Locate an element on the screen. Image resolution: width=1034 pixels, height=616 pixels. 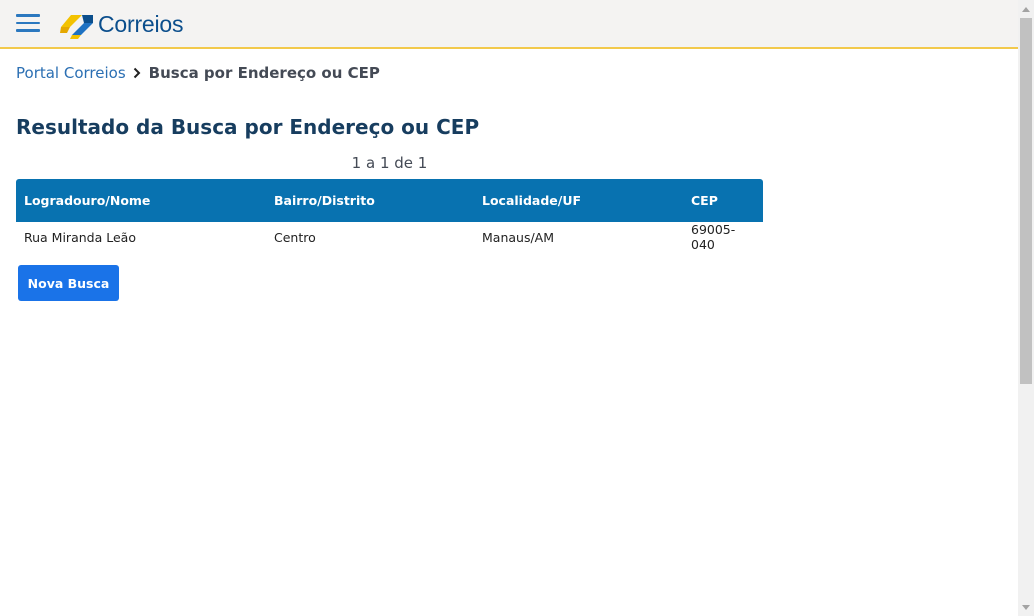
correios-logo: Correios is located at coordinates (122, 25).